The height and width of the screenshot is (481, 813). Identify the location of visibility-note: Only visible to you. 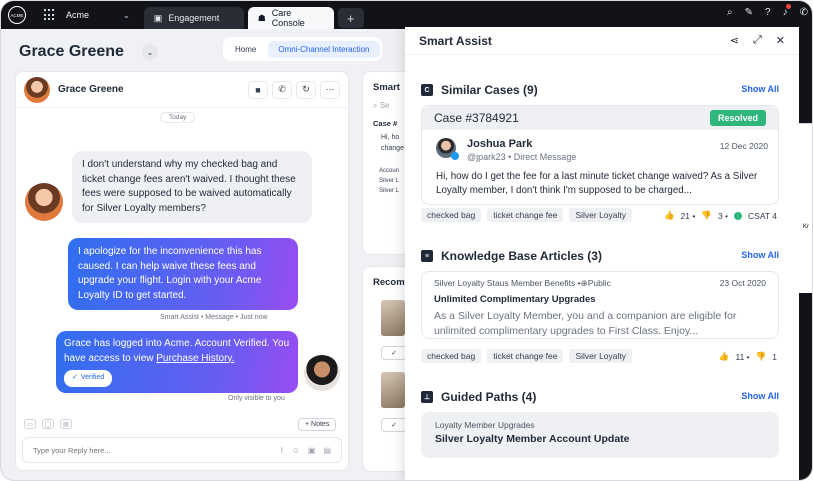
(256, 398).